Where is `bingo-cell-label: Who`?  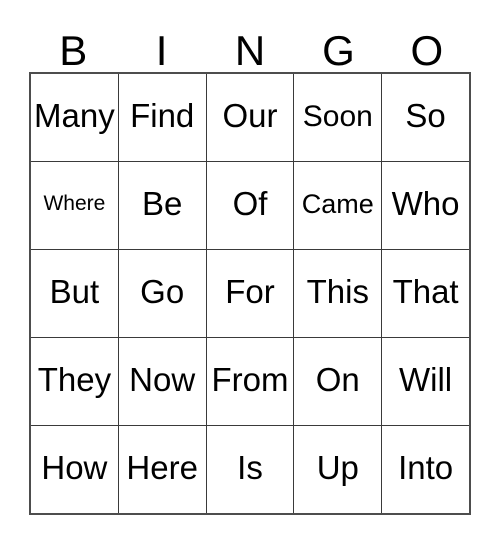
bingo-cell-label: Who is located at coordinates (425, 204).